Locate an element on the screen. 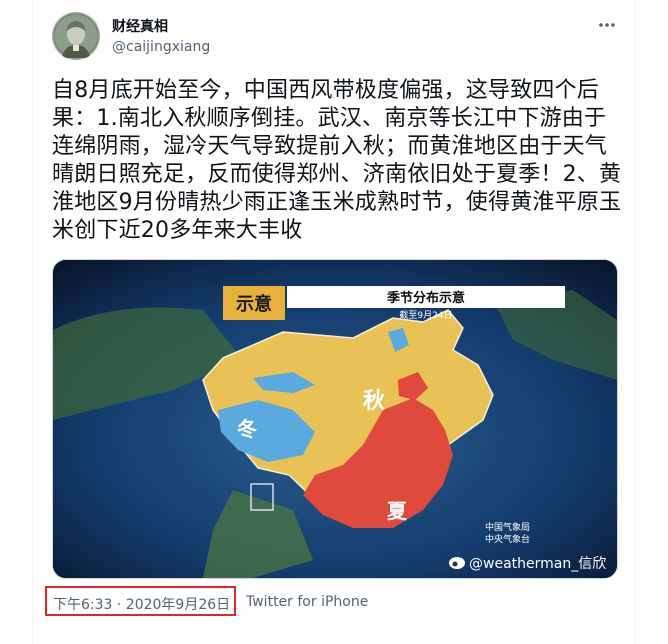 The width and height of the screenshot is (668, 644). tweet-source: Twitter for iPhone is located at coordinates (307, 602).